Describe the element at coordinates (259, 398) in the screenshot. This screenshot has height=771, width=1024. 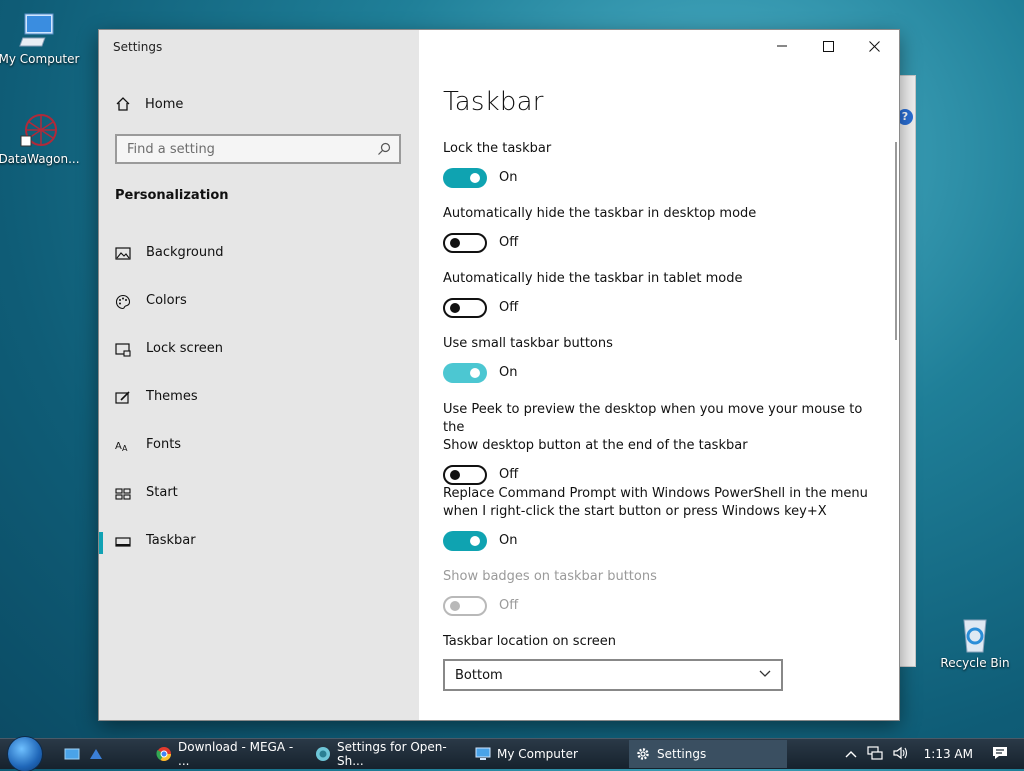
I see `sidebar-item-themes: Themes` at that location.